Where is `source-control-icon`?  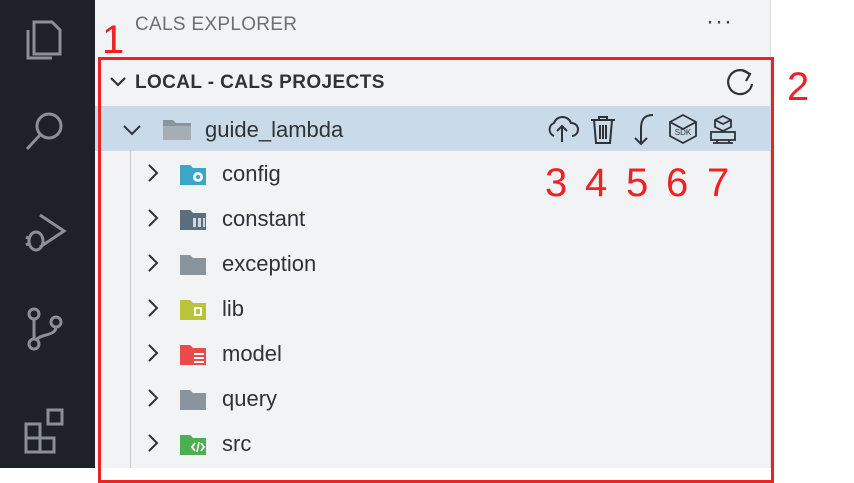
source-control-icon is located at coordinates (45, 329).